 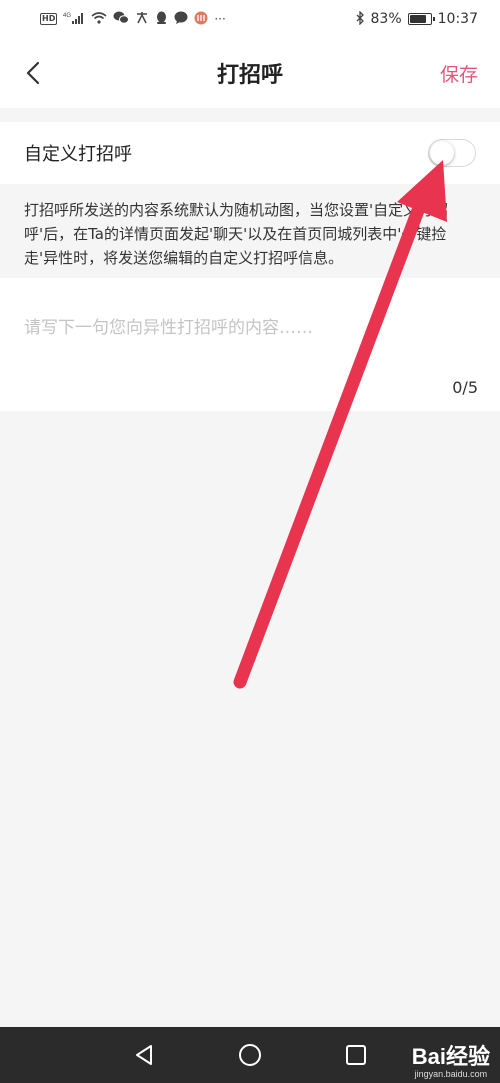 I want to click on system-back-button, so click(x=144, y=1055).